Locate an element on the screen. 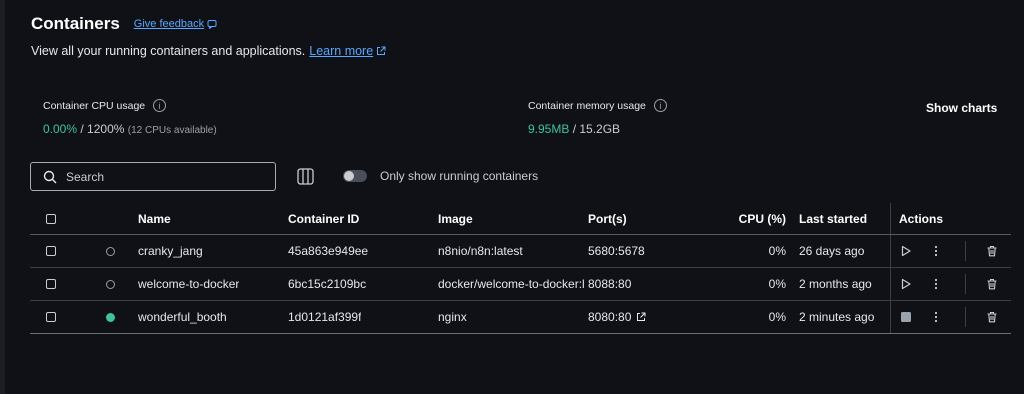  memory-usage-label-row: Container memory usage i is located at coordinates (597, 105).